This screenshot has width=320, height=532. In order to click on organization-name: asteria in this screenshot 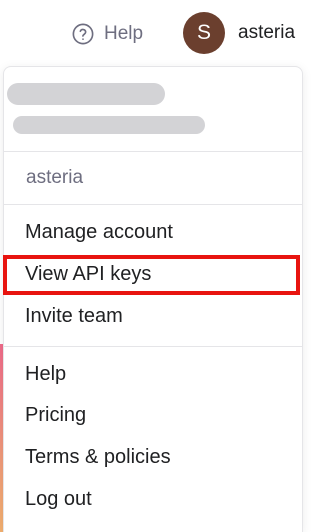, I will do `click(54, 178)`.